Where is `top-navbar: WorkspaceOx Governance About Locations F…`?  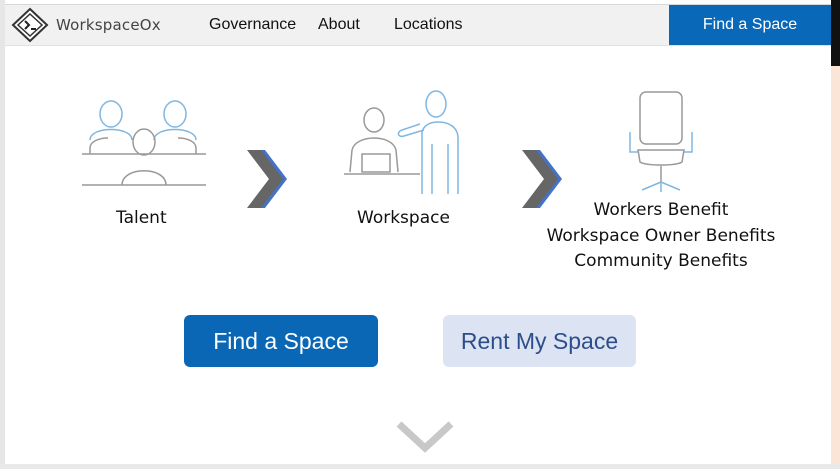
top-navbar: WorkspaceOx Governance About Locations F… is located at coordinates (418, 25).